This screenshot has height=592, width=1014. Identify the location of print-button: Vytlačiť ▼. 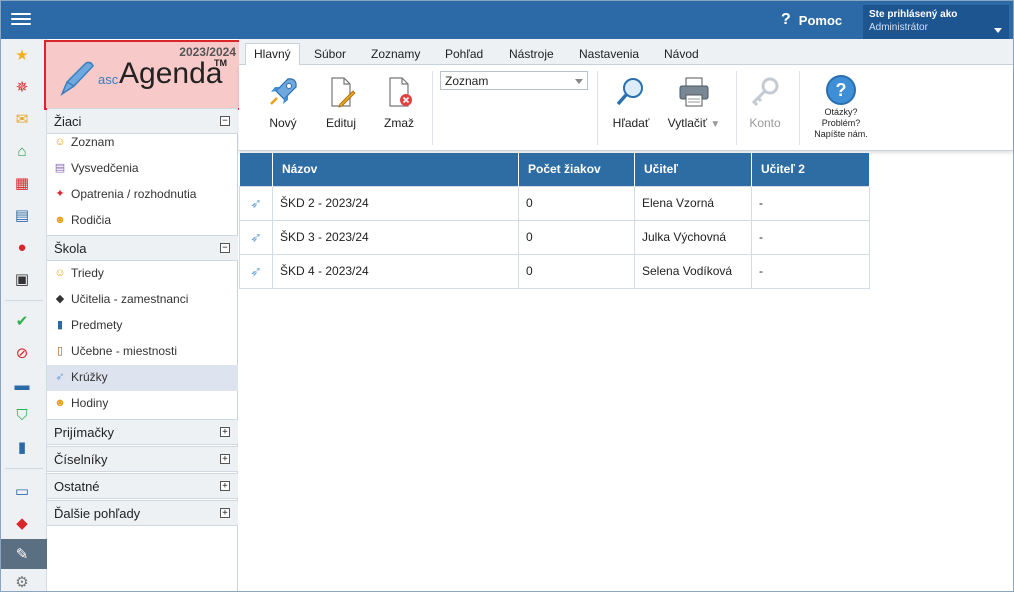
(694, 102).